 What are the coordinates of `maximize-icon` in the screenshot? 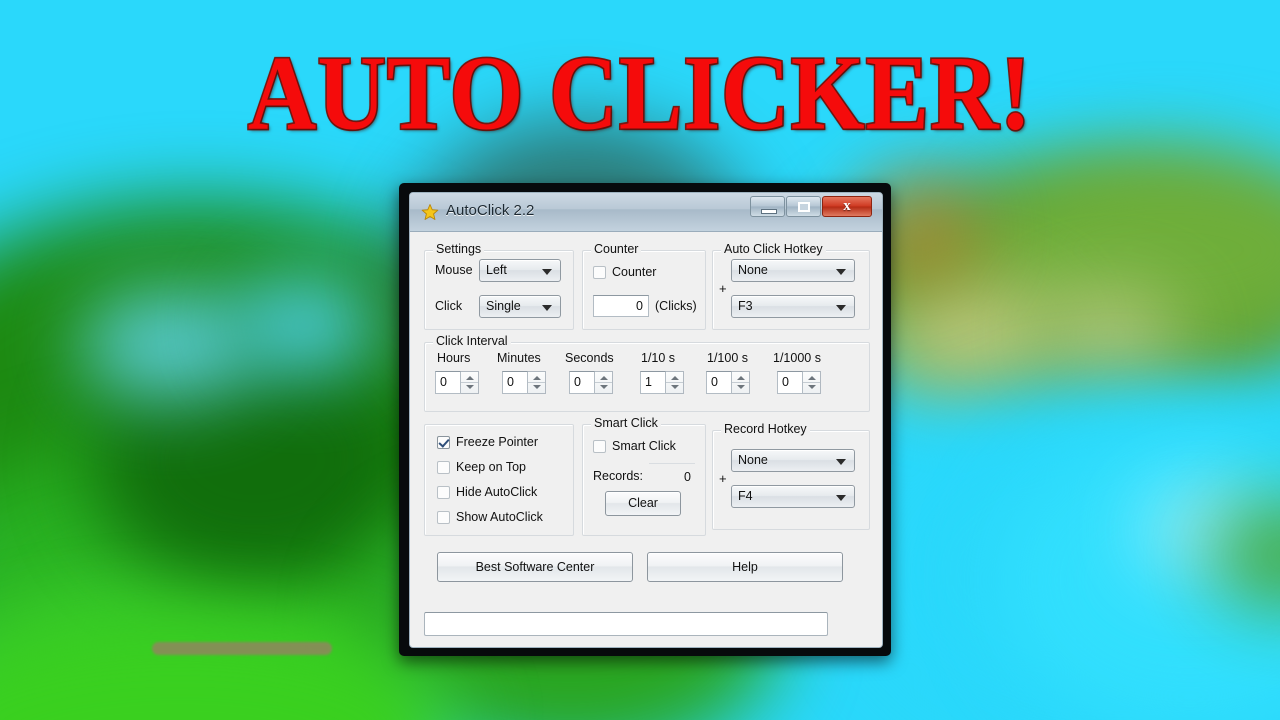 It's located at (804, 207).